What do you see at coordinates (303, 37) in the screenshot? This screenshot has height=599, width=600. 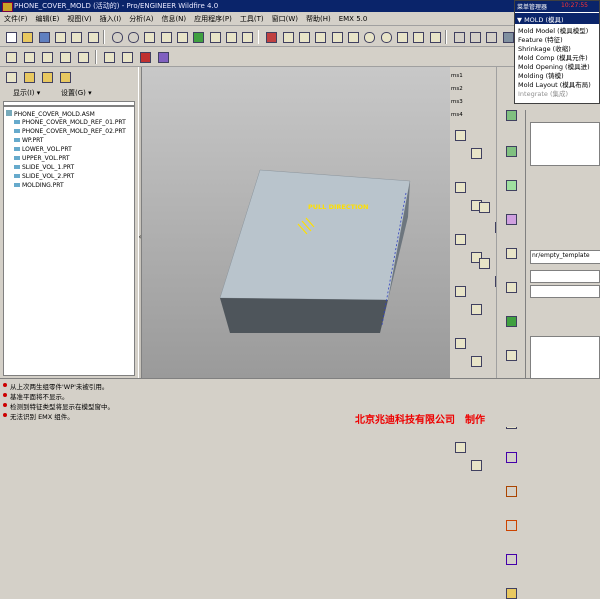 I see `datum-axis-icon` at bounding box center [303, 37].